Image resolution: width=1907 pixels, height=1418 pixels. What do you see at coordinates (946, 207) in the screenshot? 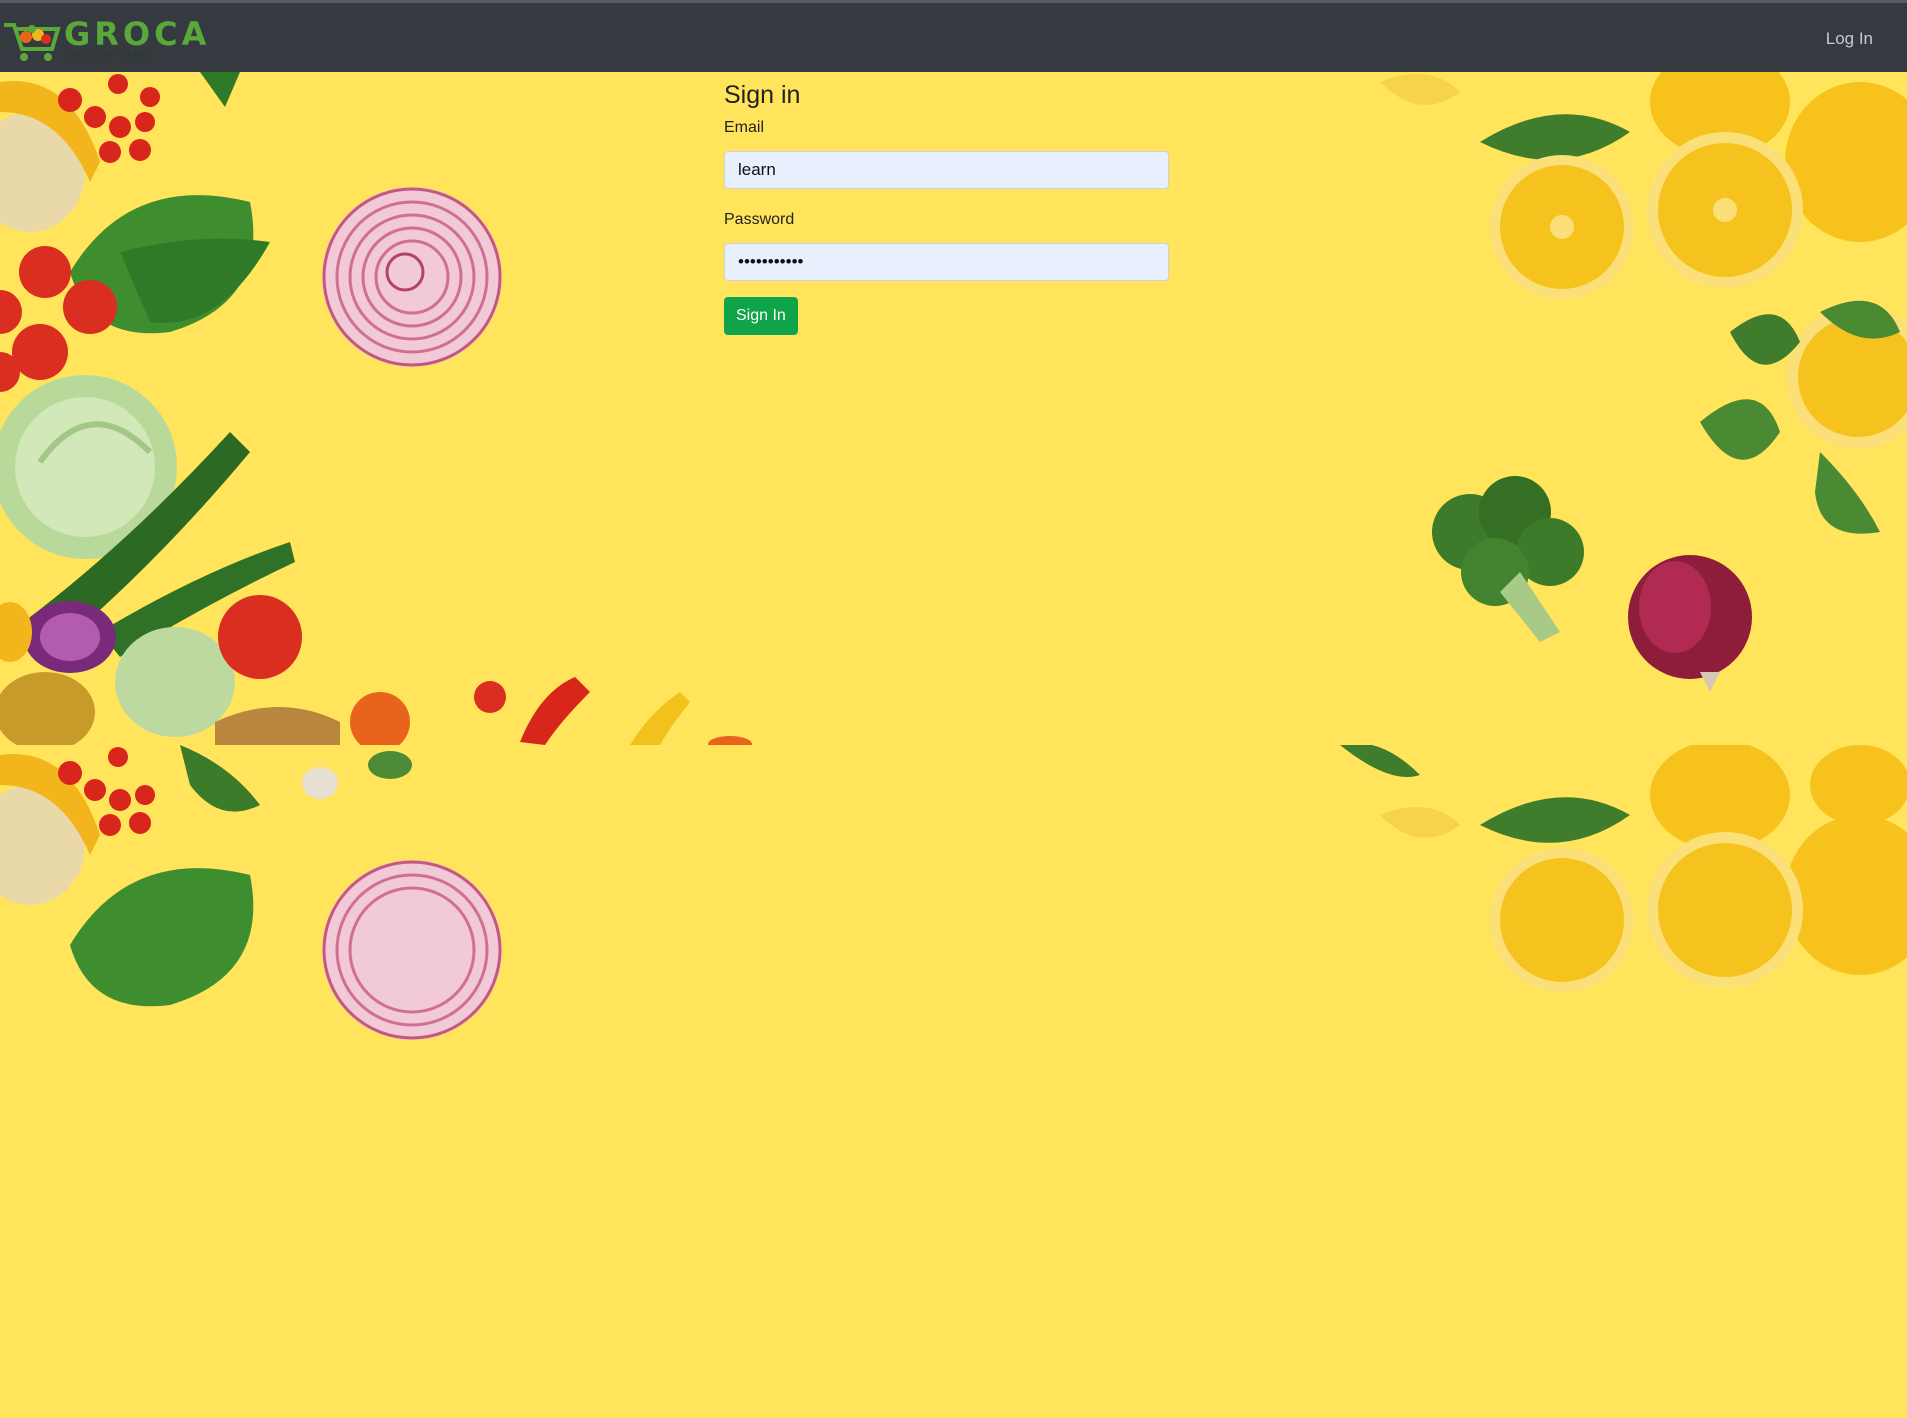
I see `signin-form: Sign in Email Password Sign In` at bounding box center [946, 207].